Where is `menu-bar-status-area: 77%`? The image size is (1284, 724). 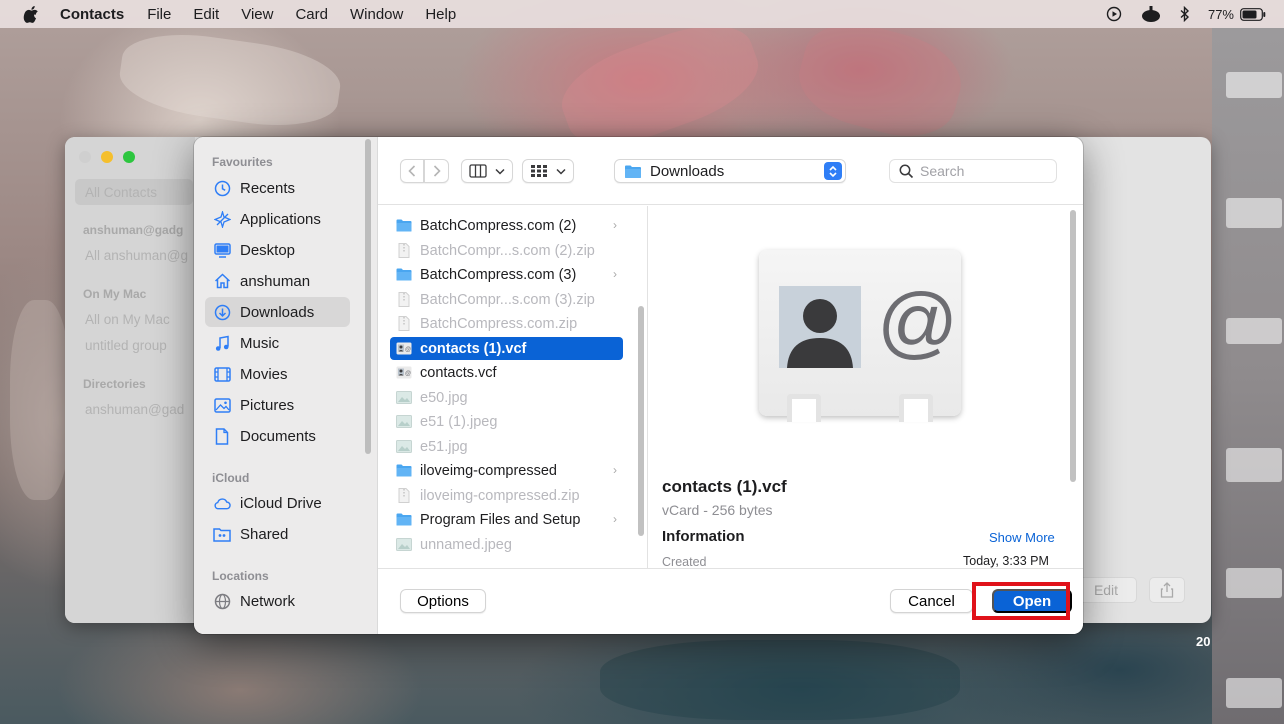
menu-bar-status-area: 77% is located at coordinates (1195, 14).